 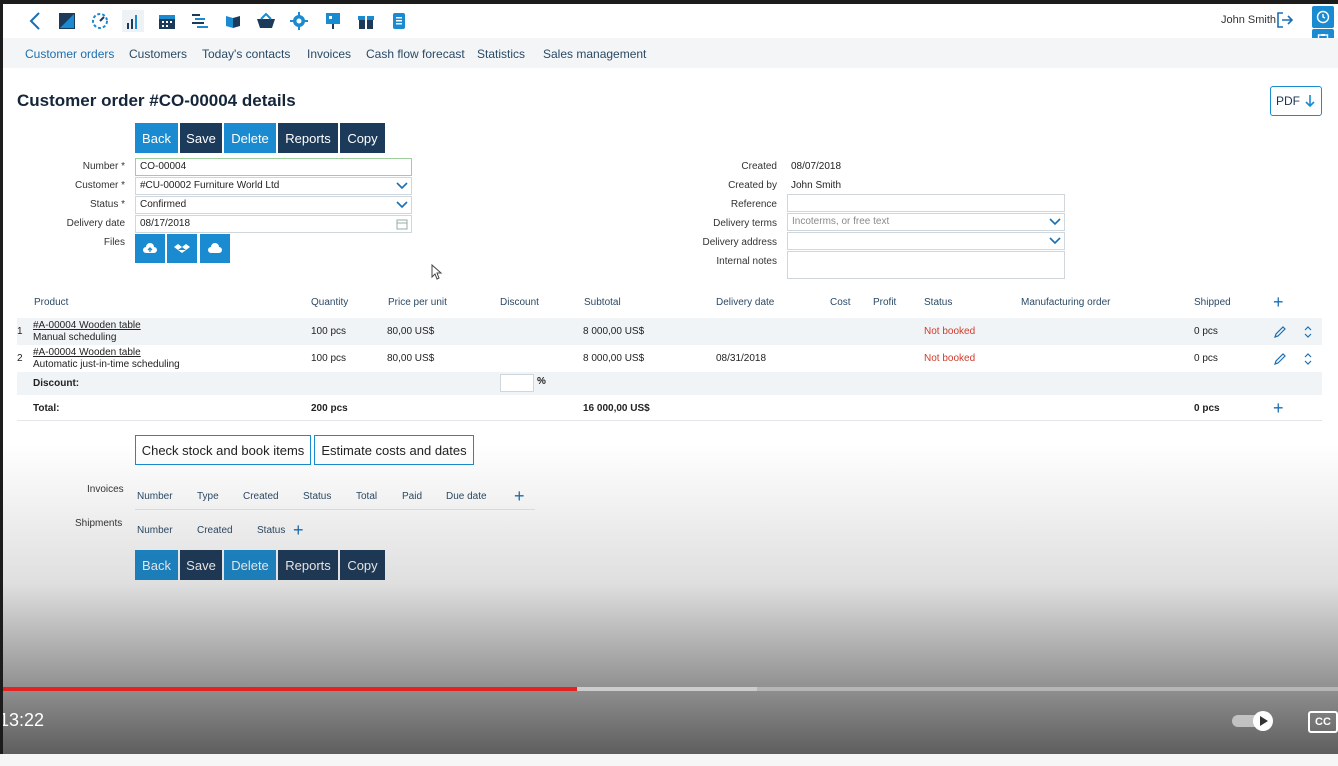 I want to click on nav-customers: Customers, so click(x=158, y=54).